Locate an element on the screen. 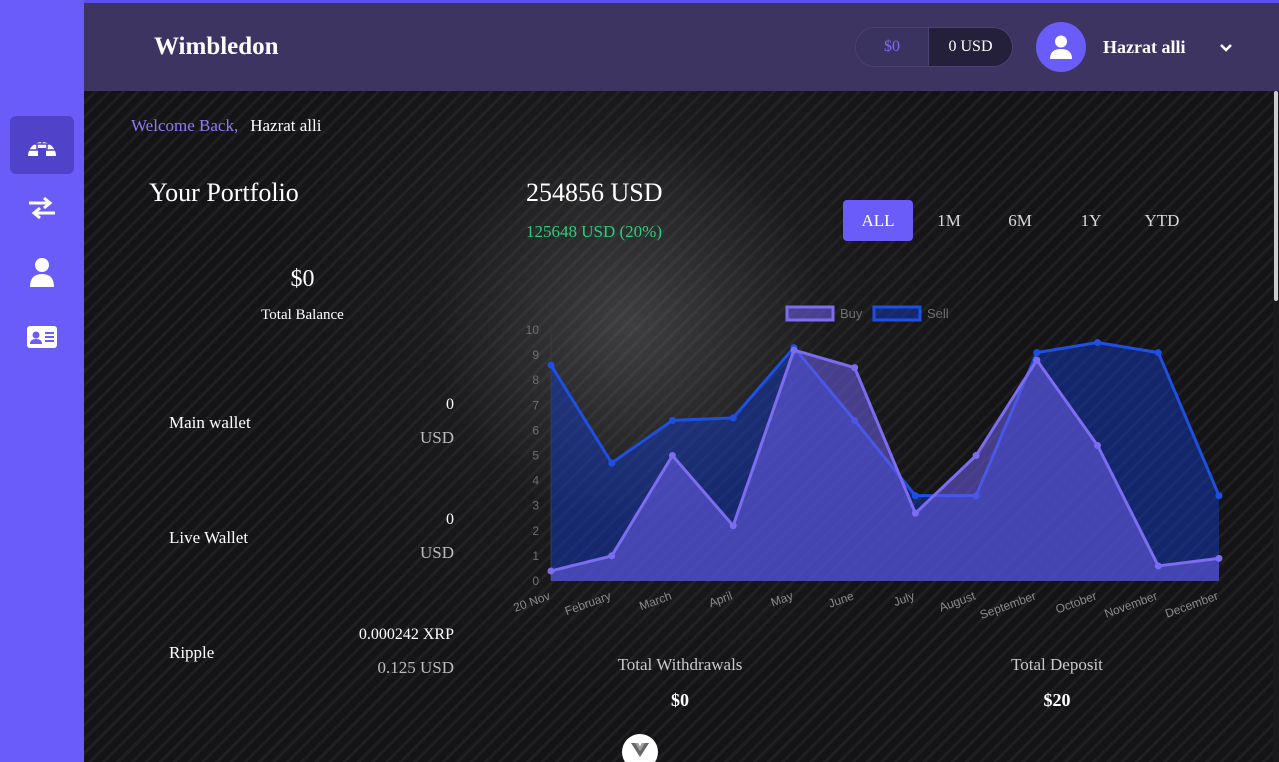 The image size is (1279, 762). chart-x-tick-label: April is located at coordinates (720, 599).